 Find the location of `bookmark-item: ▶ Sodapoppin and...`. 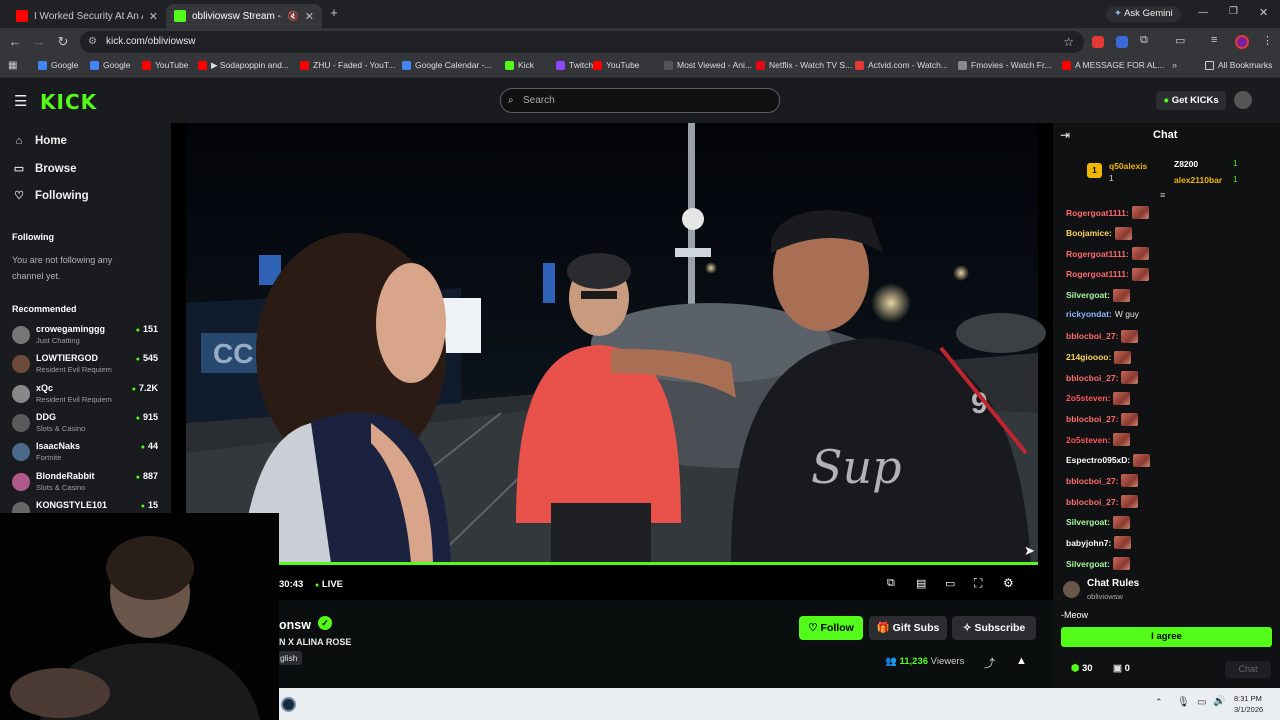

bookmark-item: ▶ Sodapoppin and... is located at coordinates (243, 65).